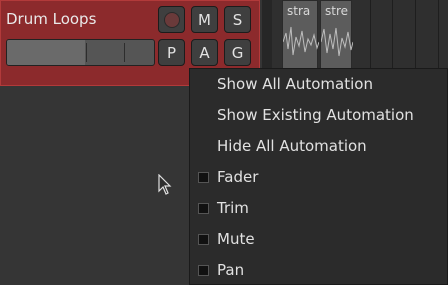  I want to click on gain-fader, so click(80, 52).